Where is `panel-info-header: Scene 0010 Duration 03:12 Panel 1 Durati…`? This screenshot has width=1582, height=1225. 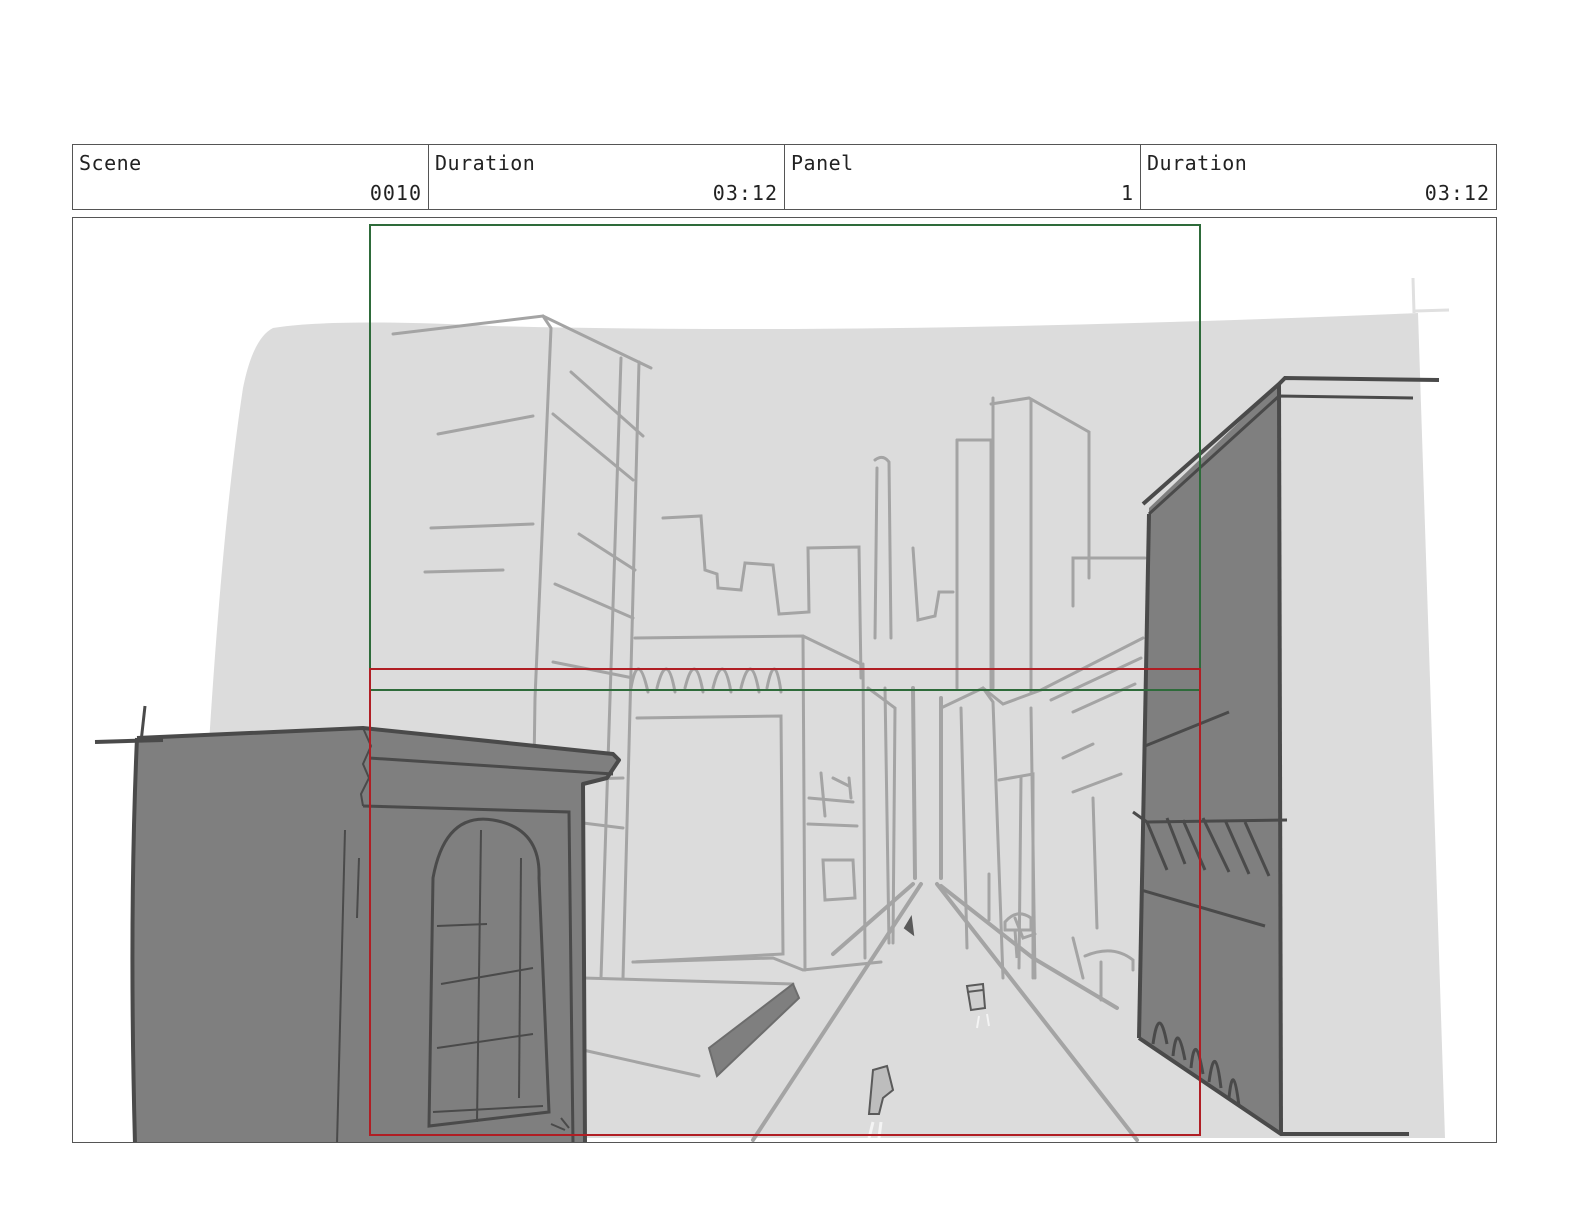
panel-info-header: Scene 0010 Duration 03:12 Panel 1 Durati… is located at coordinates (784, 177).